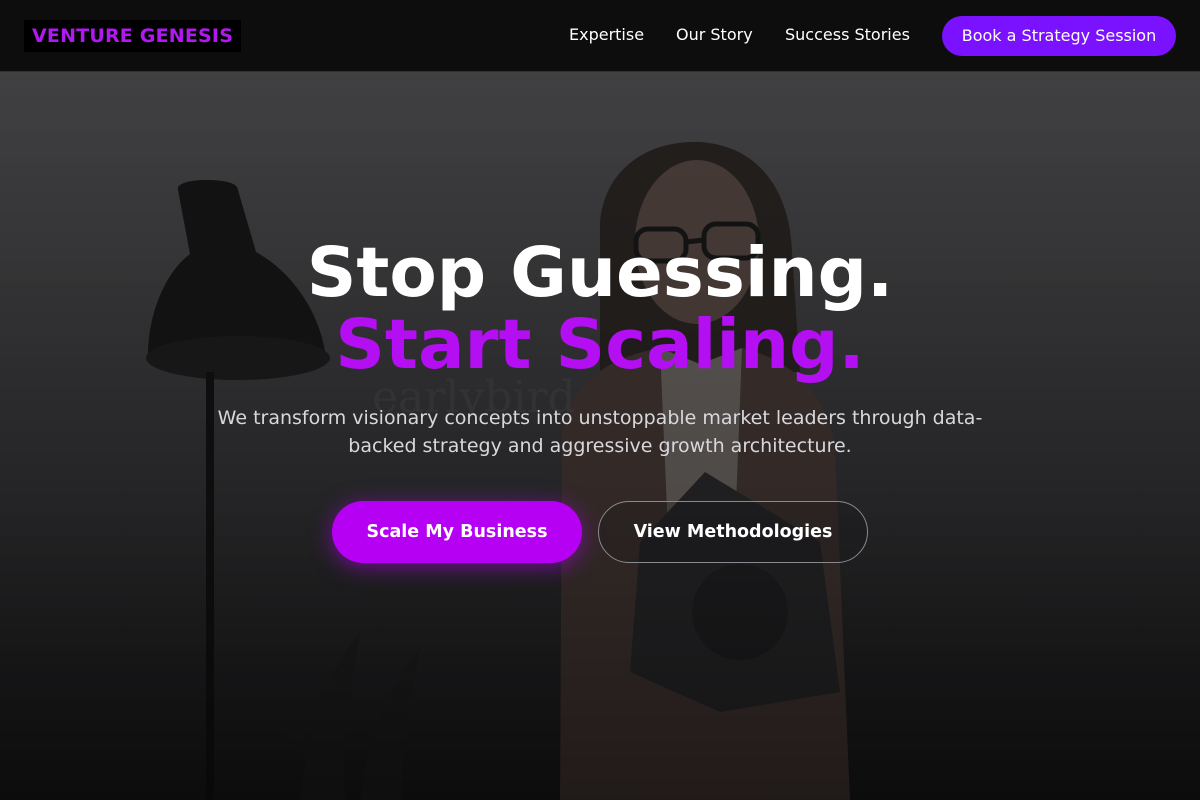 This screenshot has width=1200, height=800. I want to click on nav-link-success-stories: Success Stories, so click(847, 35).